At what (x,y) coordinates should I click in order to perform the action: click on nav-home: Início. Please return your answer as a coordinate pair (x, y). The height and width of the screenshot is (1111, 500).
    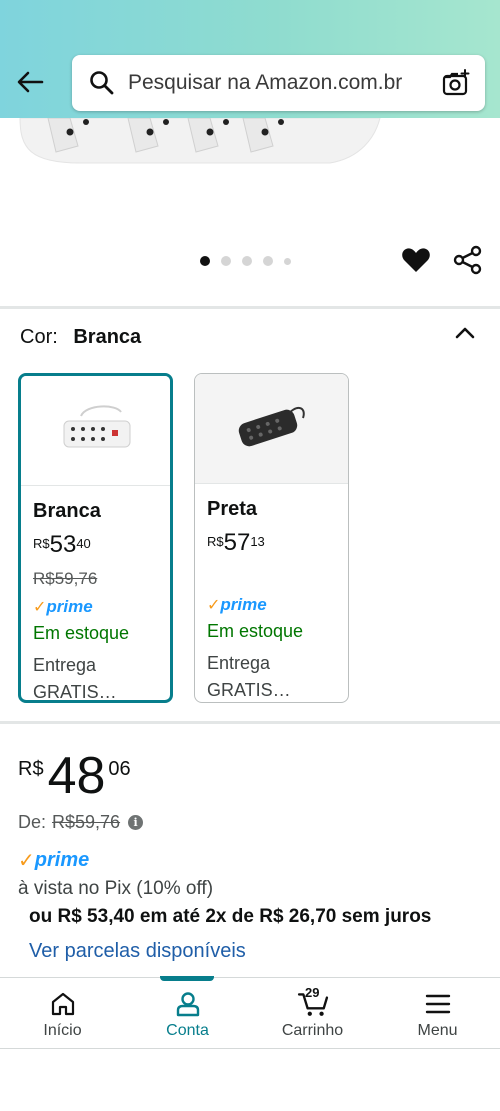
    Looking at the image, I should click on (62, 1014).